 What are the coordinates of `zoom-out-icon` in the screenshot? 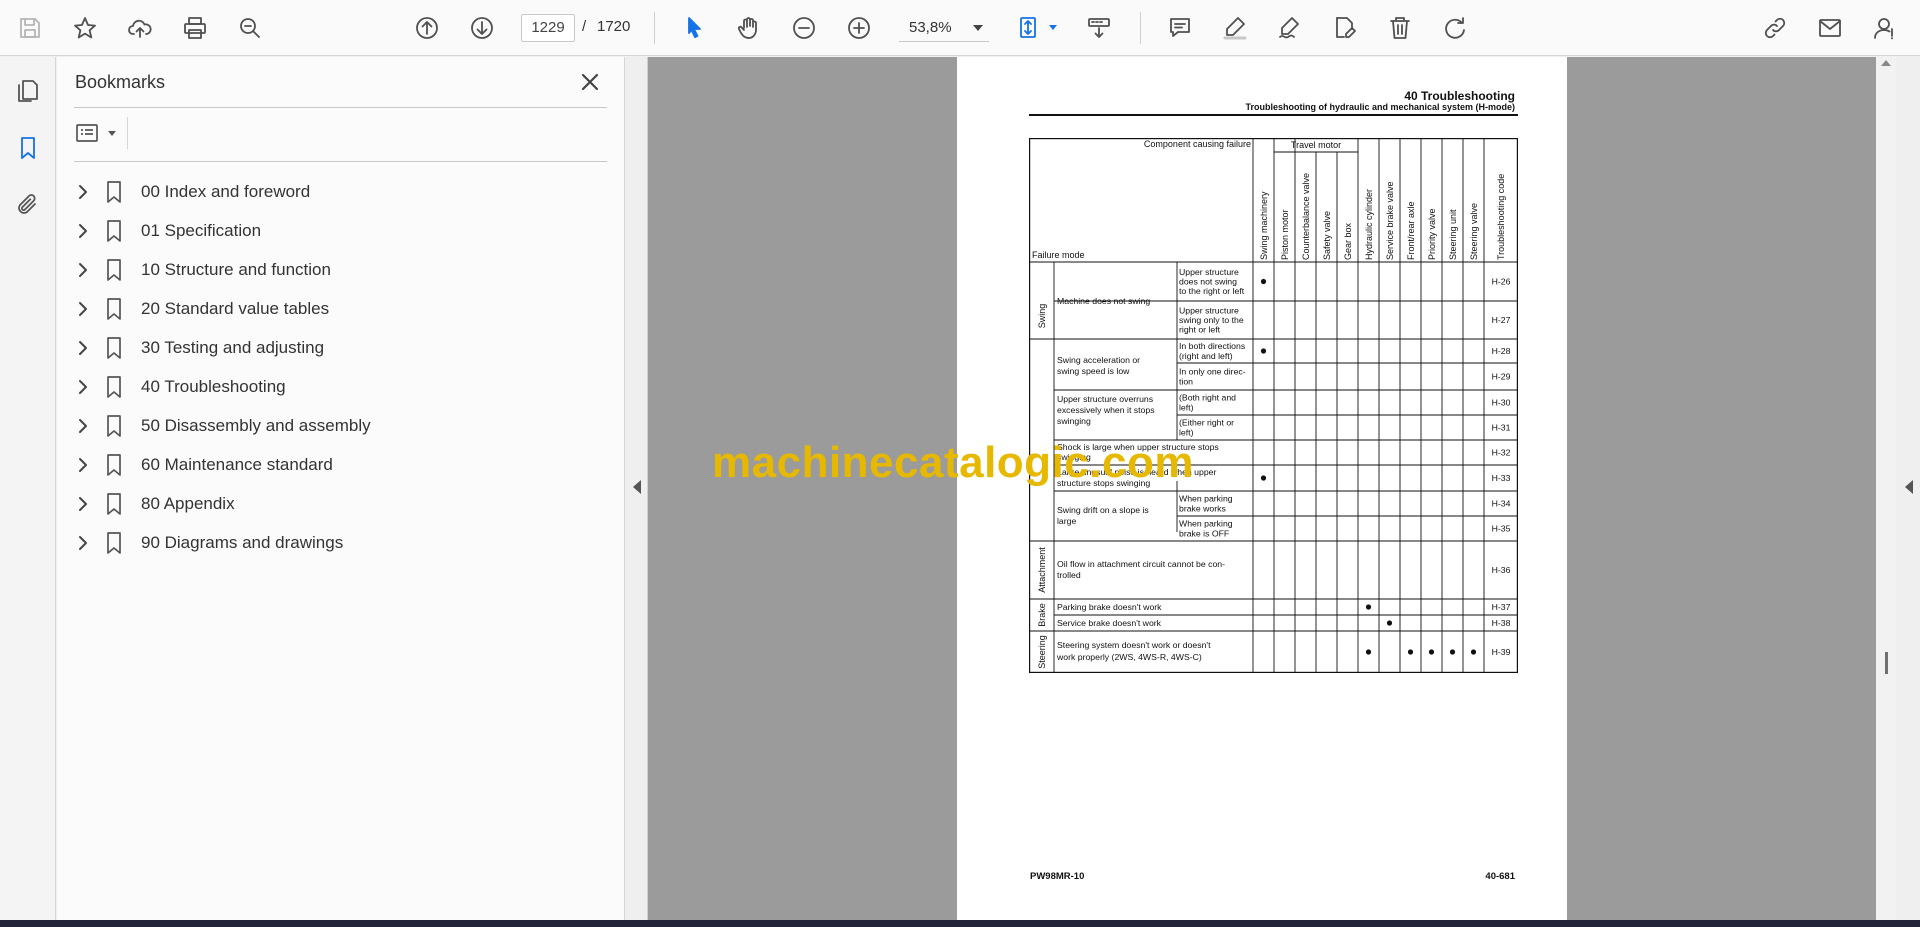 It's located at (804, 28).